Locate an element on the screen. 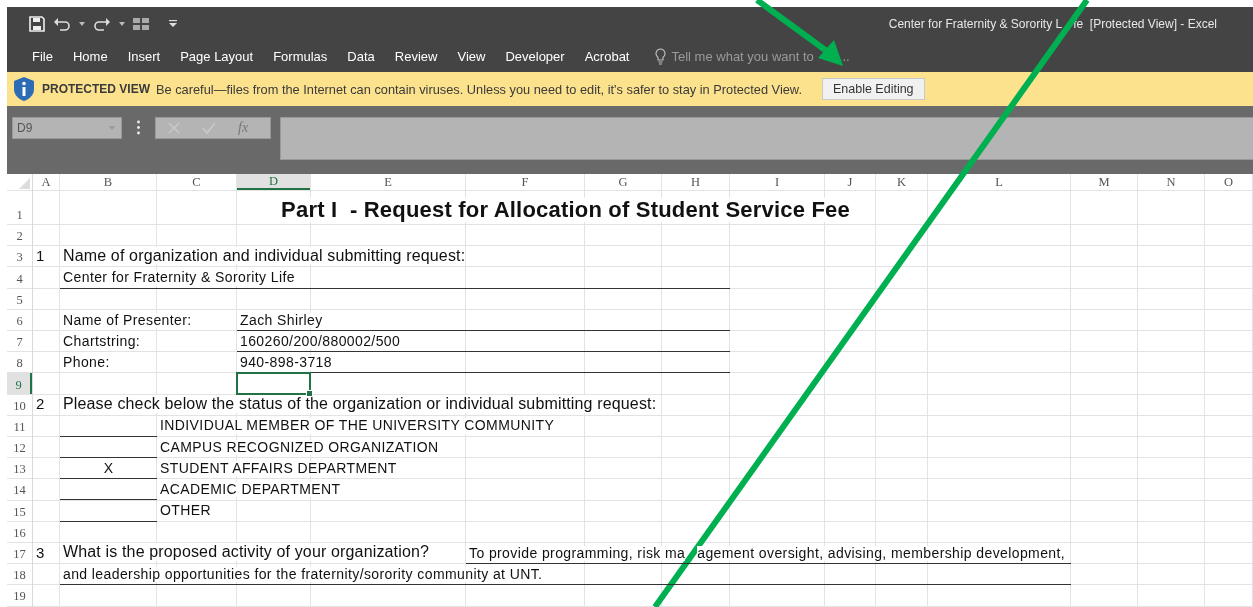  row-header: 14 is located at coordinates (19, 489).